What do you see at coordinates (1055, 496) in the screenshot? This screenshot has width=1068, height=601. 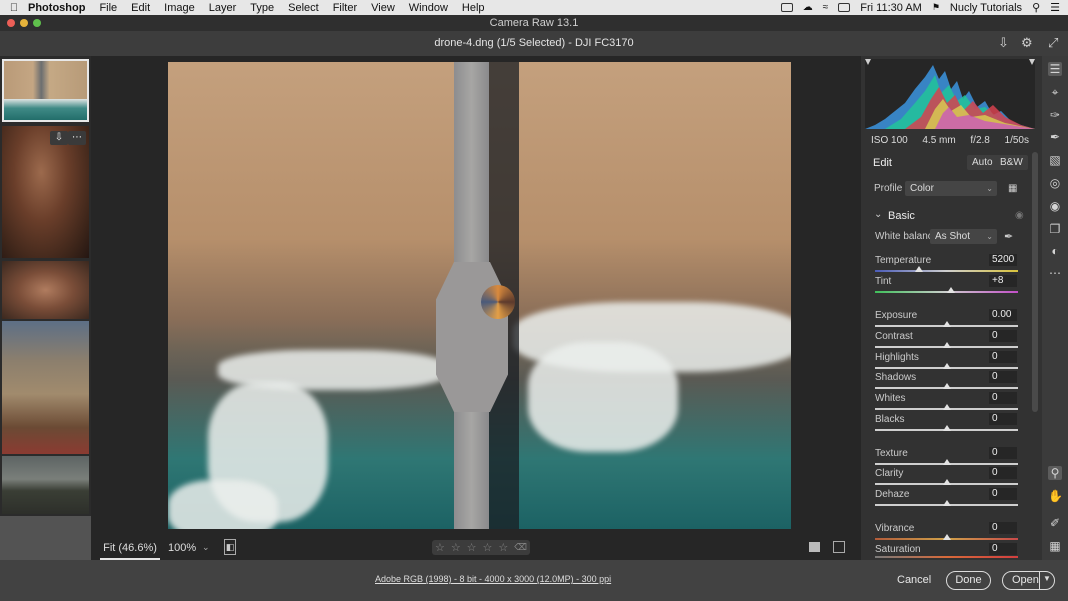 I see `hand-tool-icon: ✋` at bounding box center [1055, 496].